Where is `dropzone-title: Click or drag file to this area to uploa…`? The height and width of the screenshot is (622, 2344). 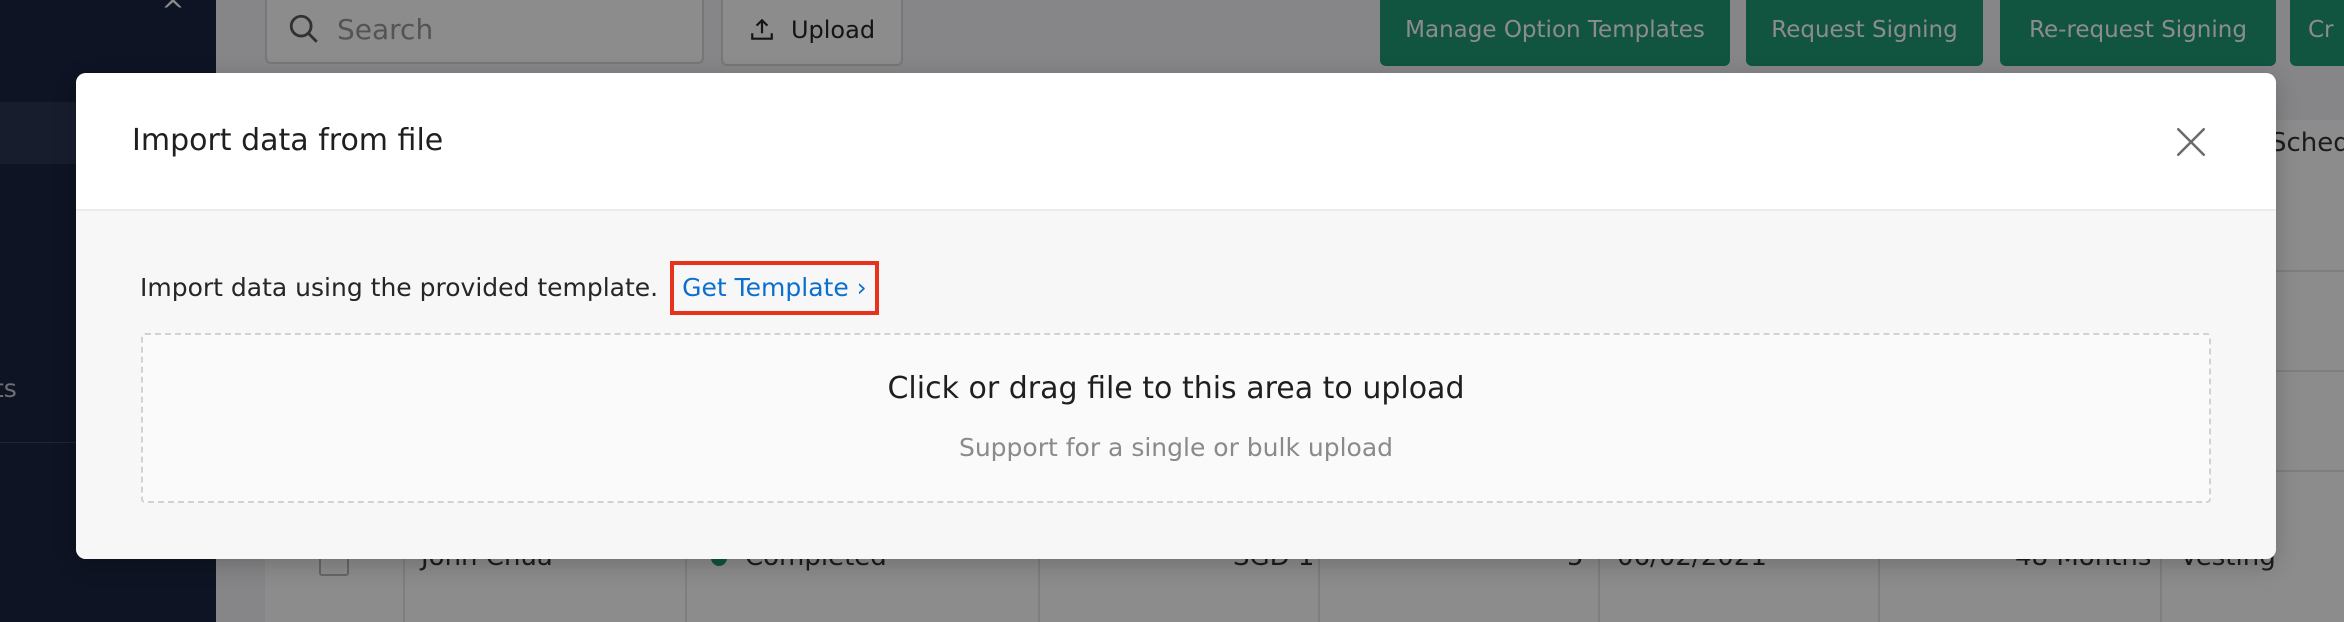 dropzone-title: Click or drag file to this area to uploa… is located at coordinates (1176, 388).